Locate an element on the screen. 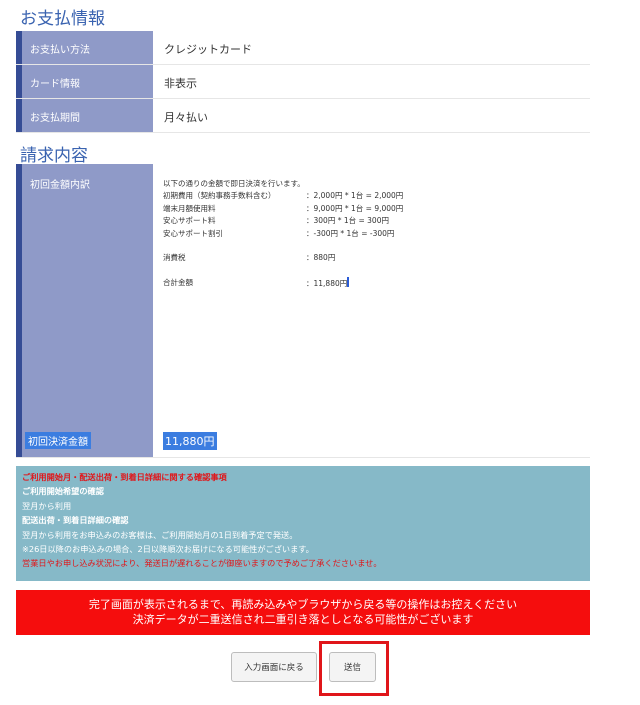 The width and height of the screenshot is (640, 705). submit-button: 送信 is located at coordinates (352, 667).